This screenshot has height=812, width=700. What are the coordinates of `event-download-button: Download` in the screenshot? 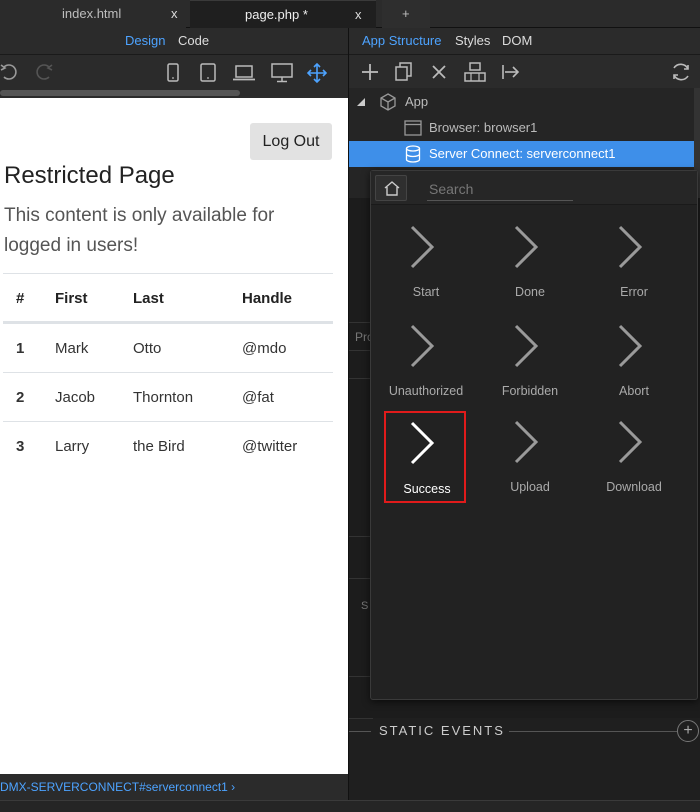 It's located at (634, 457).